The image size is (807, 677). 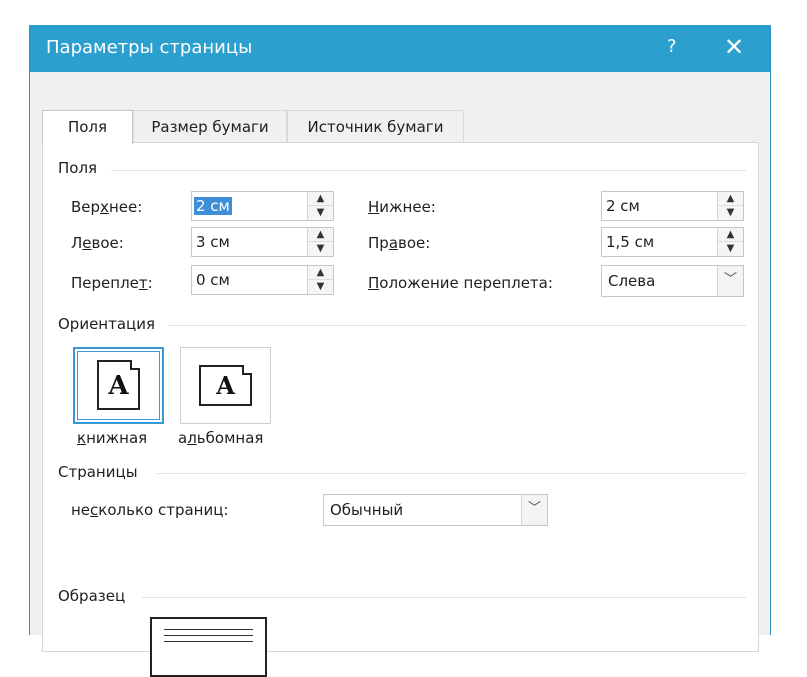 What do you see at coordinates (208, 647) in the screenshot?
I see `preview-page-image` at bounding box center [208, 647].